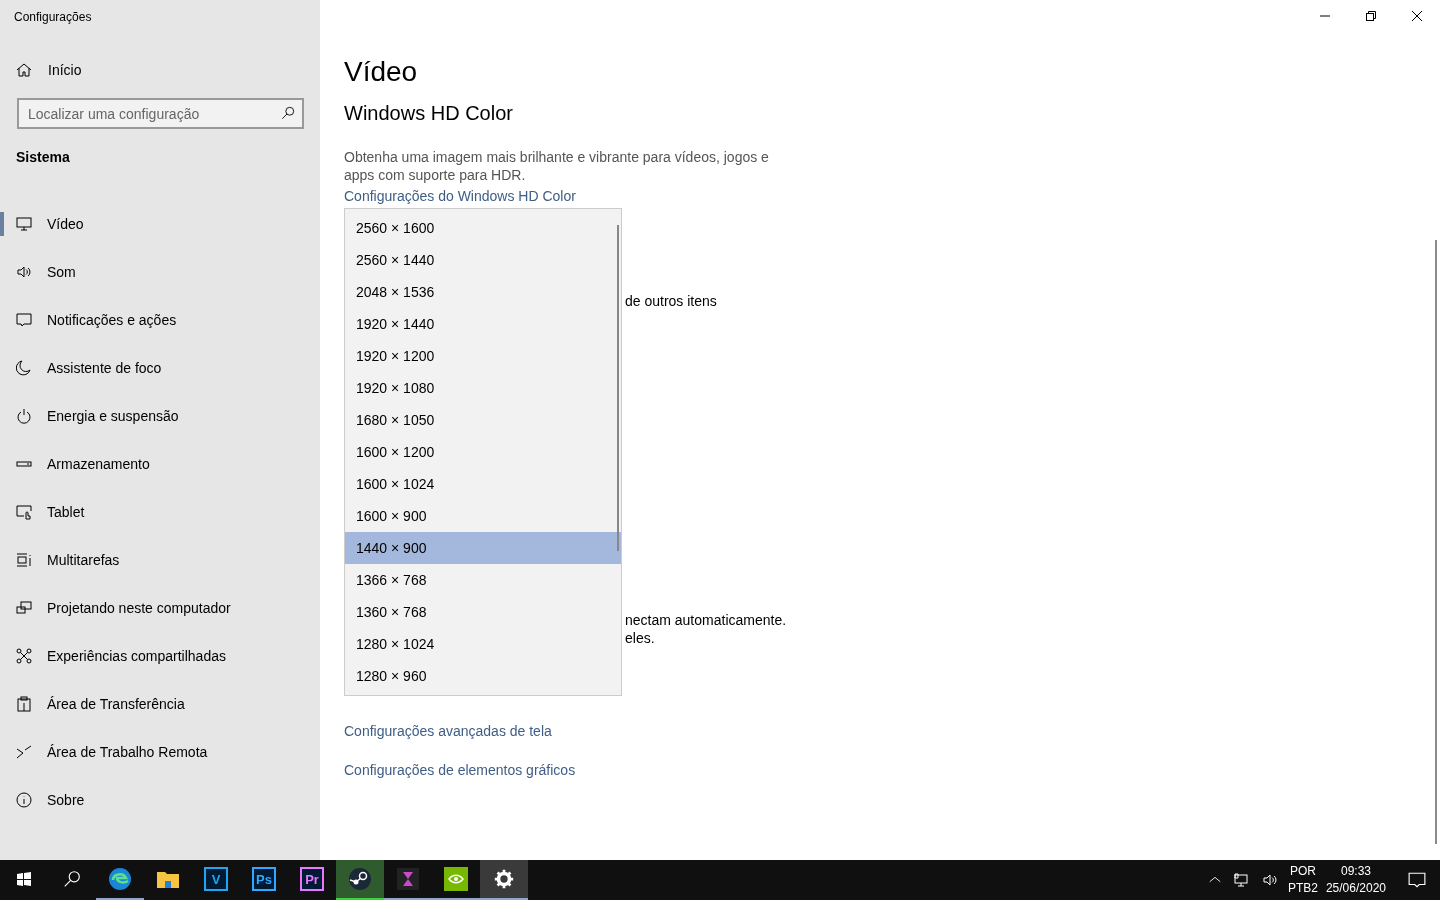 This screenshot has height=900, width=1440. I want to click on partial-text: nectam automaticamente., so click(706, 620).